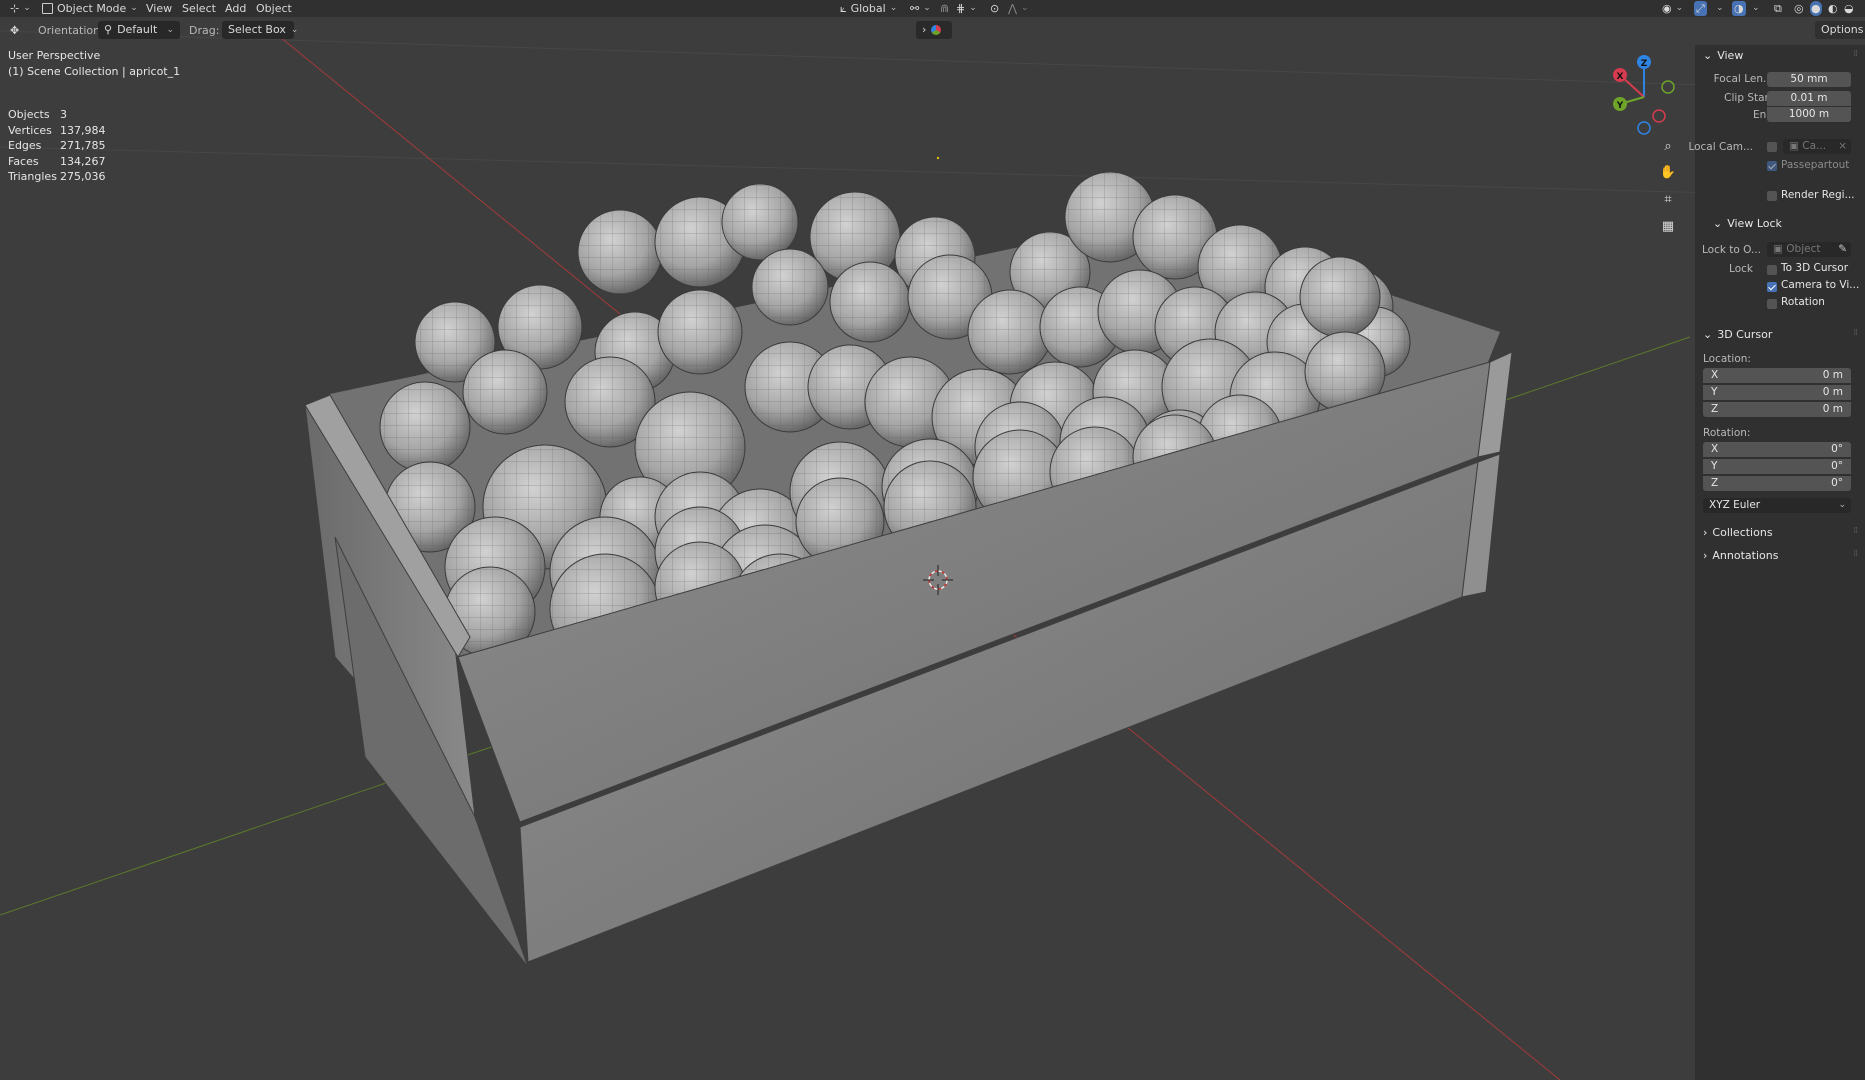  I want to click on shading-solid-button: ●, so click(1816, 8).